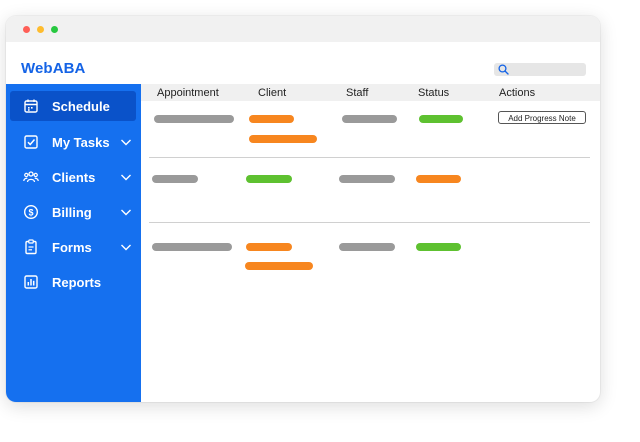 The image size is (640, 442). What do you see at coordinates (53, 68) in the screenshot?
I see `app-logo: WebABA` at bounding box center [53, 68].